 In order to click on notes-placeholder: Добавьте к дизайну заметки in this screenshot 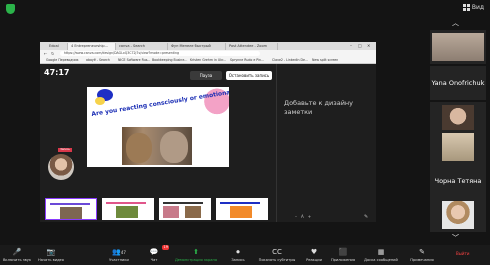, I will do `click(328, 108)`.